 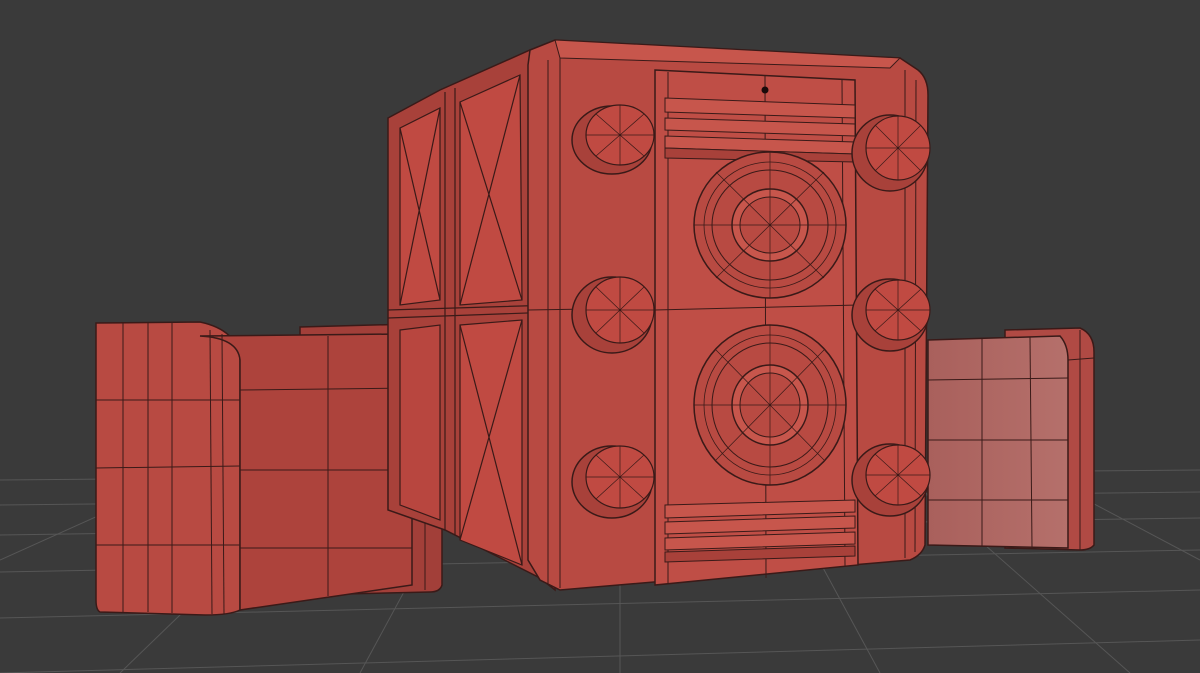 I want to click on woofer-upper, so click(x=770, y=225).